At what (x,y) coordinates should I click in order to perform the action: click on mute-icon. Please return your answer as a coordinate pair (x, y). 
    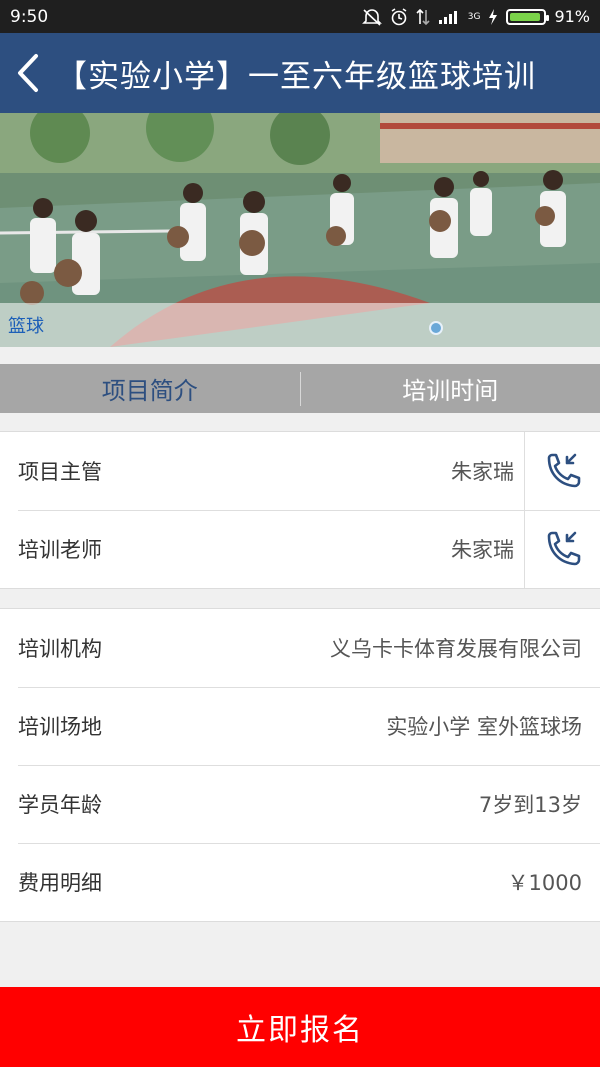
    Looking at the image, I should click on (371, 17).